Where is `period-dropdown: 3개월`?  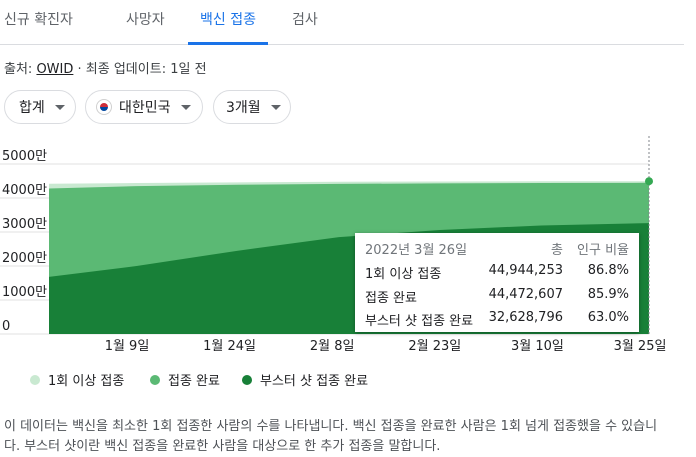 period-dropdown: 3개월 is located at coordinates (252, 107).